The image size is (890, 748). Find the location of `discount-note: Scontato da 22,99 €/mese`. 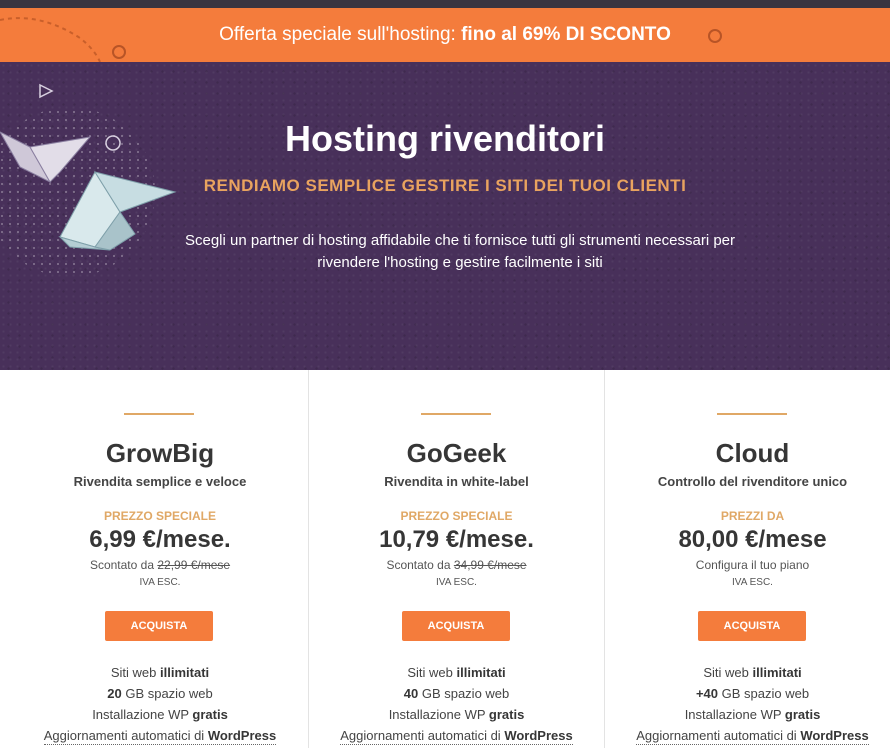

discount-note: Scontato da 22,99 €/mese is located at coordinates (160, 565).